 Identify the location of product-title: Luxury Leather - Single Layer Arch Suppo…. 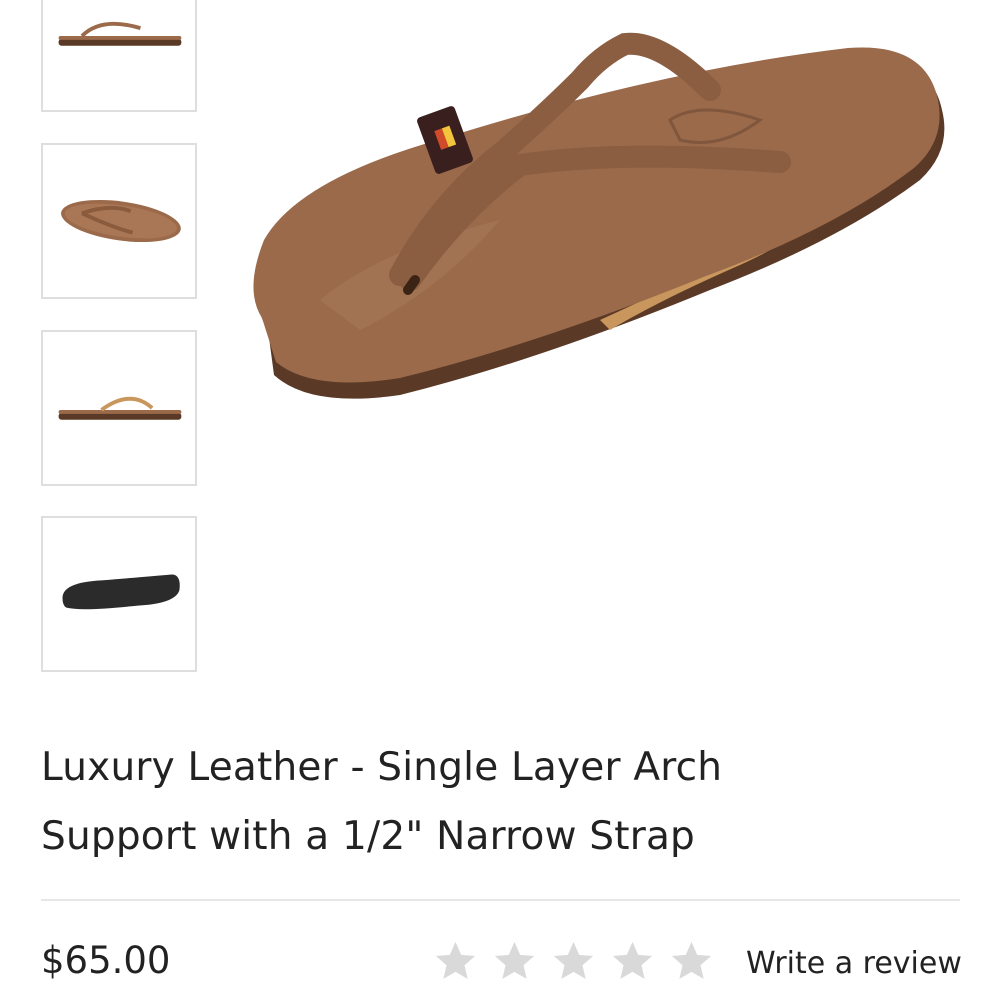
(491, 802).